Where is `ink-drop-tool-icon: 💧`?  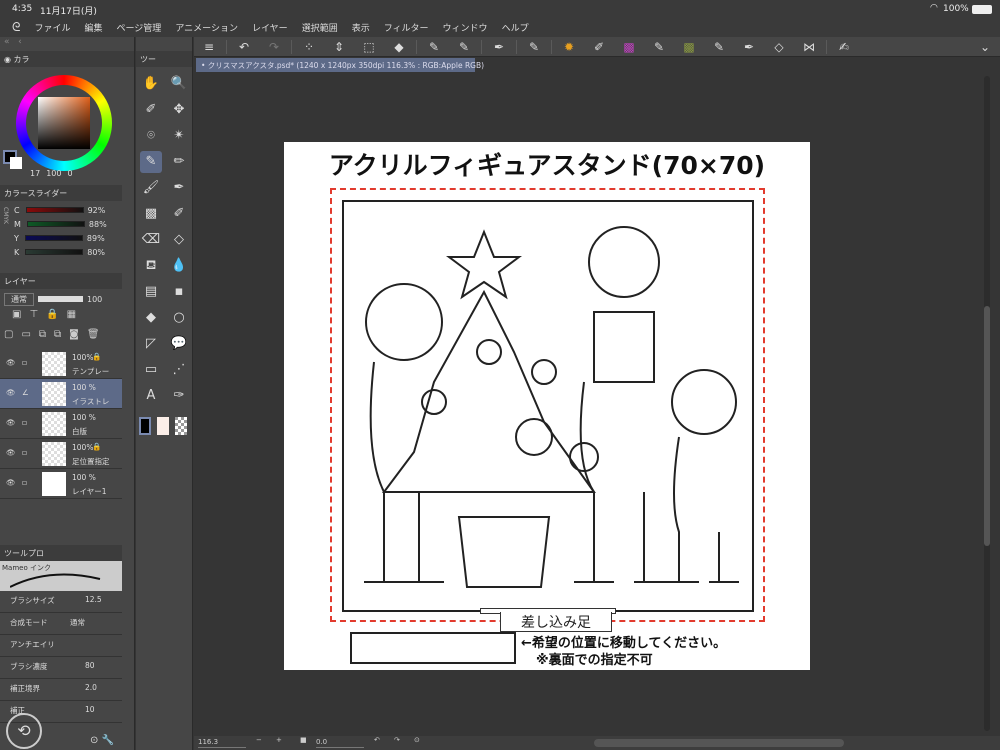
ink-drop-tool-icon: 💧 is located at coordinates (179, 266).